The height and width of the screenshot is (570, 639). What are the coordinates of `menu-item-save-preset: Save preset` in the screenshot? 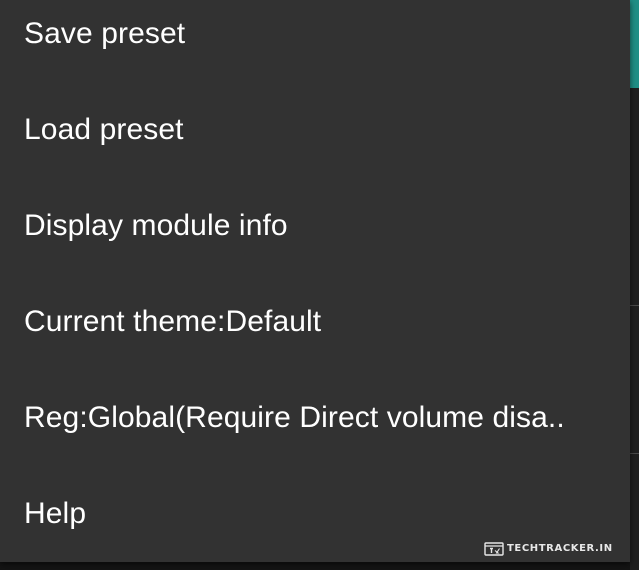 It's located at (315, 41).